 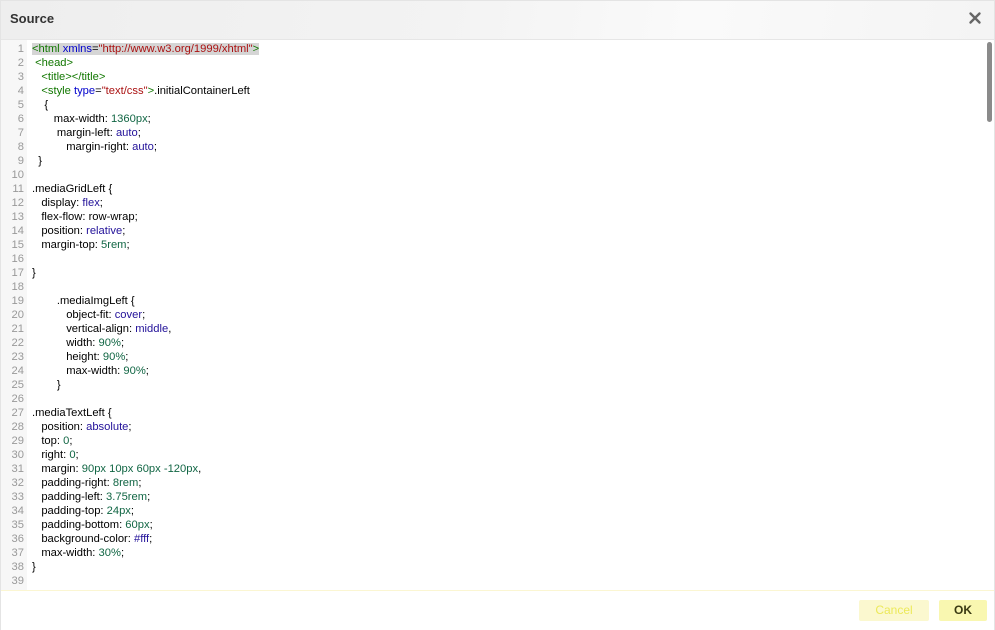 I want to click on code-line: 30 right: 0;, so click(x=491, y=455).